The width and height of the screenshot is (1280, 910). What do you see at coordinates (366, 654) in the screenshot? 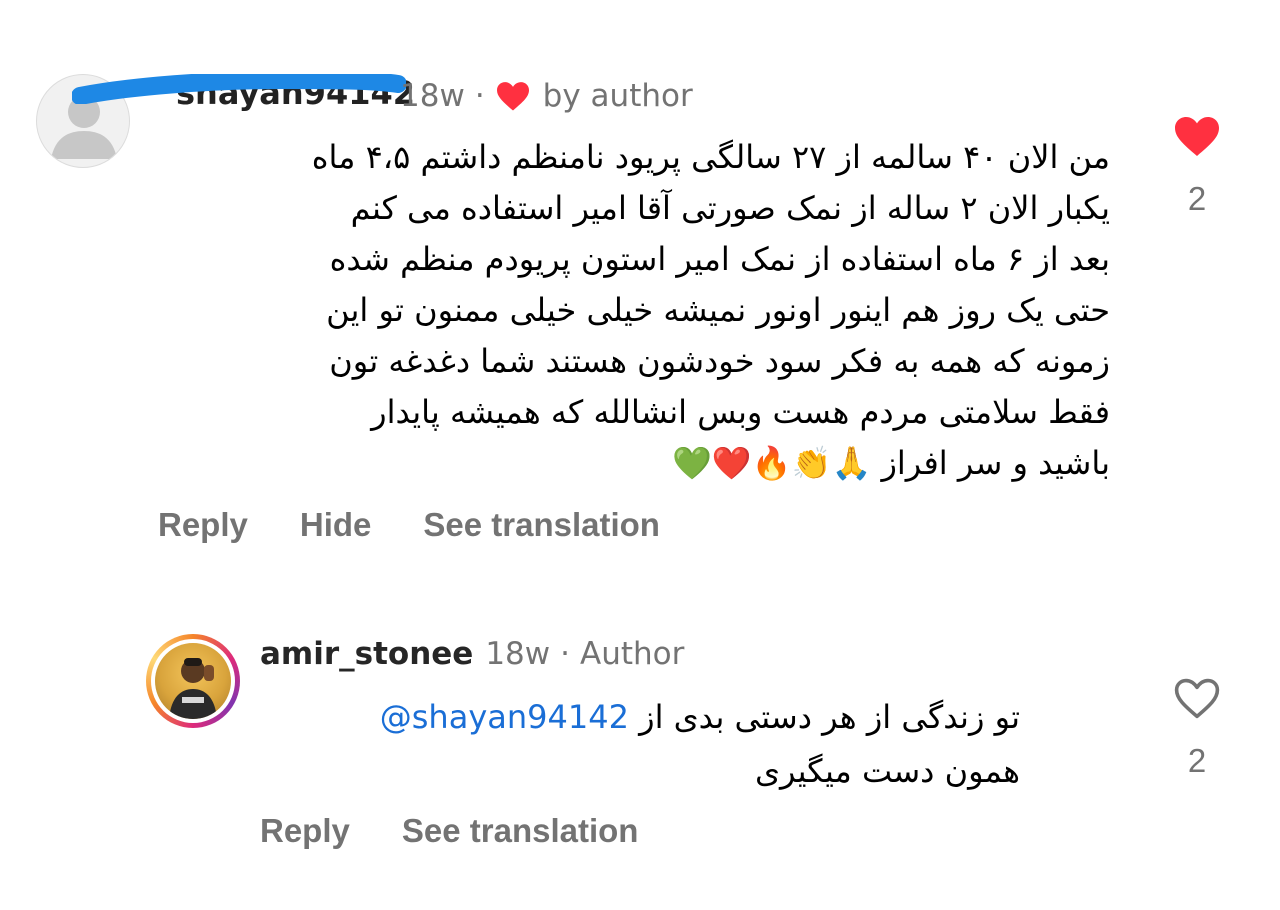
I see `reply-username: amir_stonee` at bounding box center [366, 654].